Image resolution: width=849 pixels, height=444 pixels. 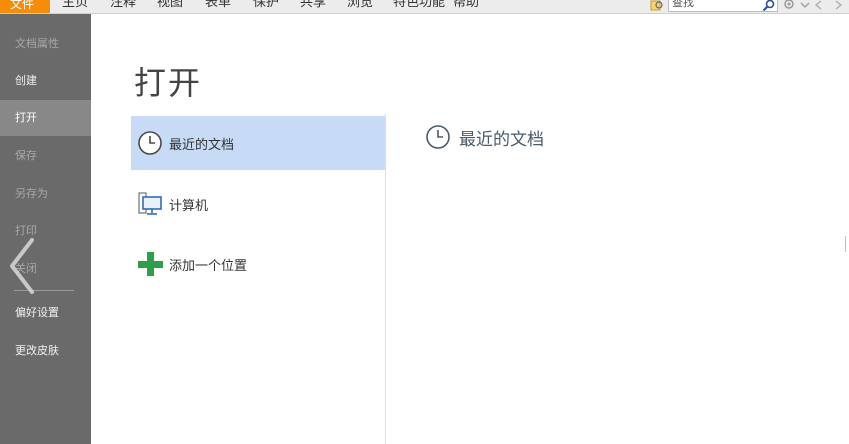 What do you see at coordinates (805, 6) in the screenshot?
I see `dropdown-arrow-icon` at bounding box center [805, 6].